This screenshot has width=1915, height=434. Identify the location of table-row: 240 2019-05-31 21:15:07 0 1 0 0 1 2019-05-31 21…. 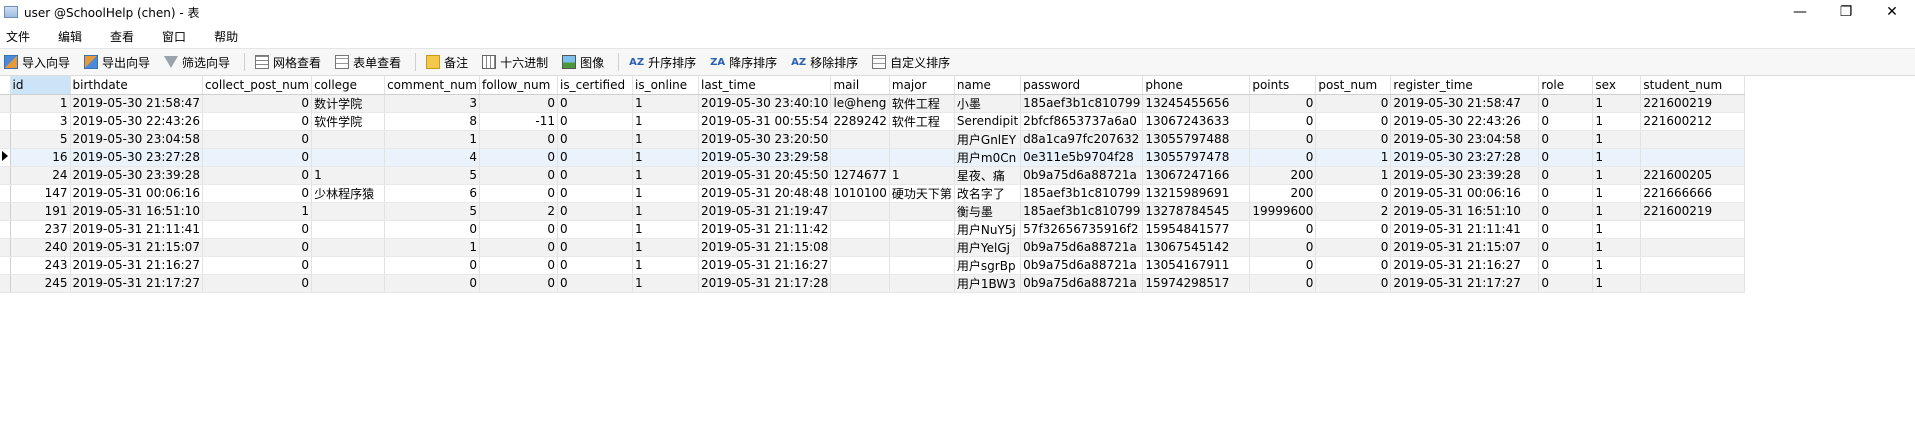
(873, 247).